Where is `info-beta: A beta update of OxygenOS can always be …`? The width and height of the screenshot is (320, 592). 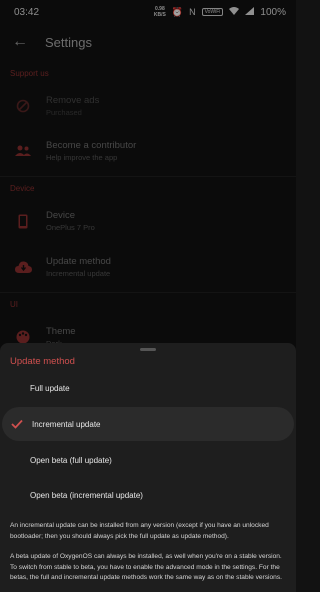 info-beta: A beta update of OxygenOS can always be … is located at coordinates (146, 567).